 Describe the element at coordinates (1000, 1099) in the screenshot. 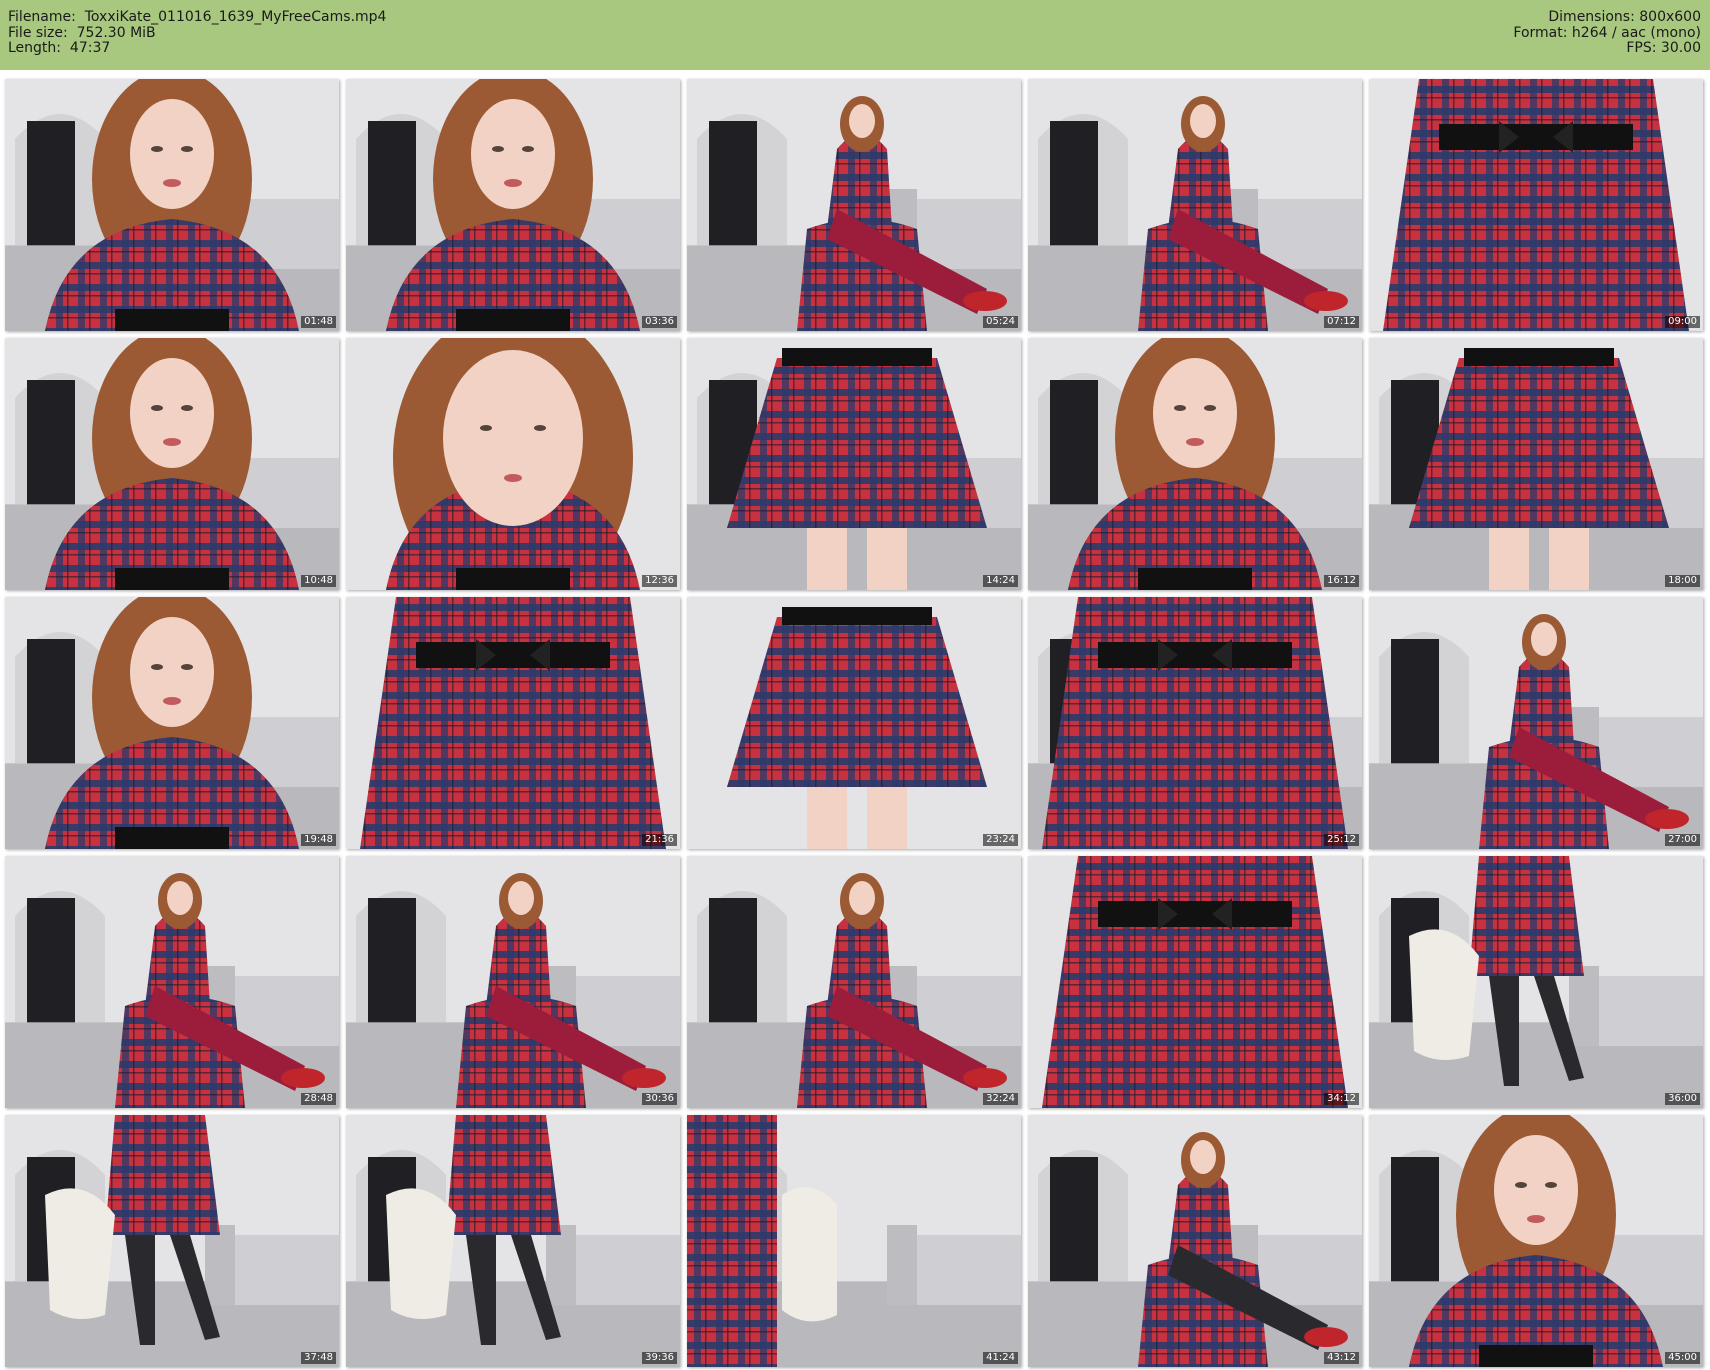

I see `timestamp-label: 32:24` at that location.